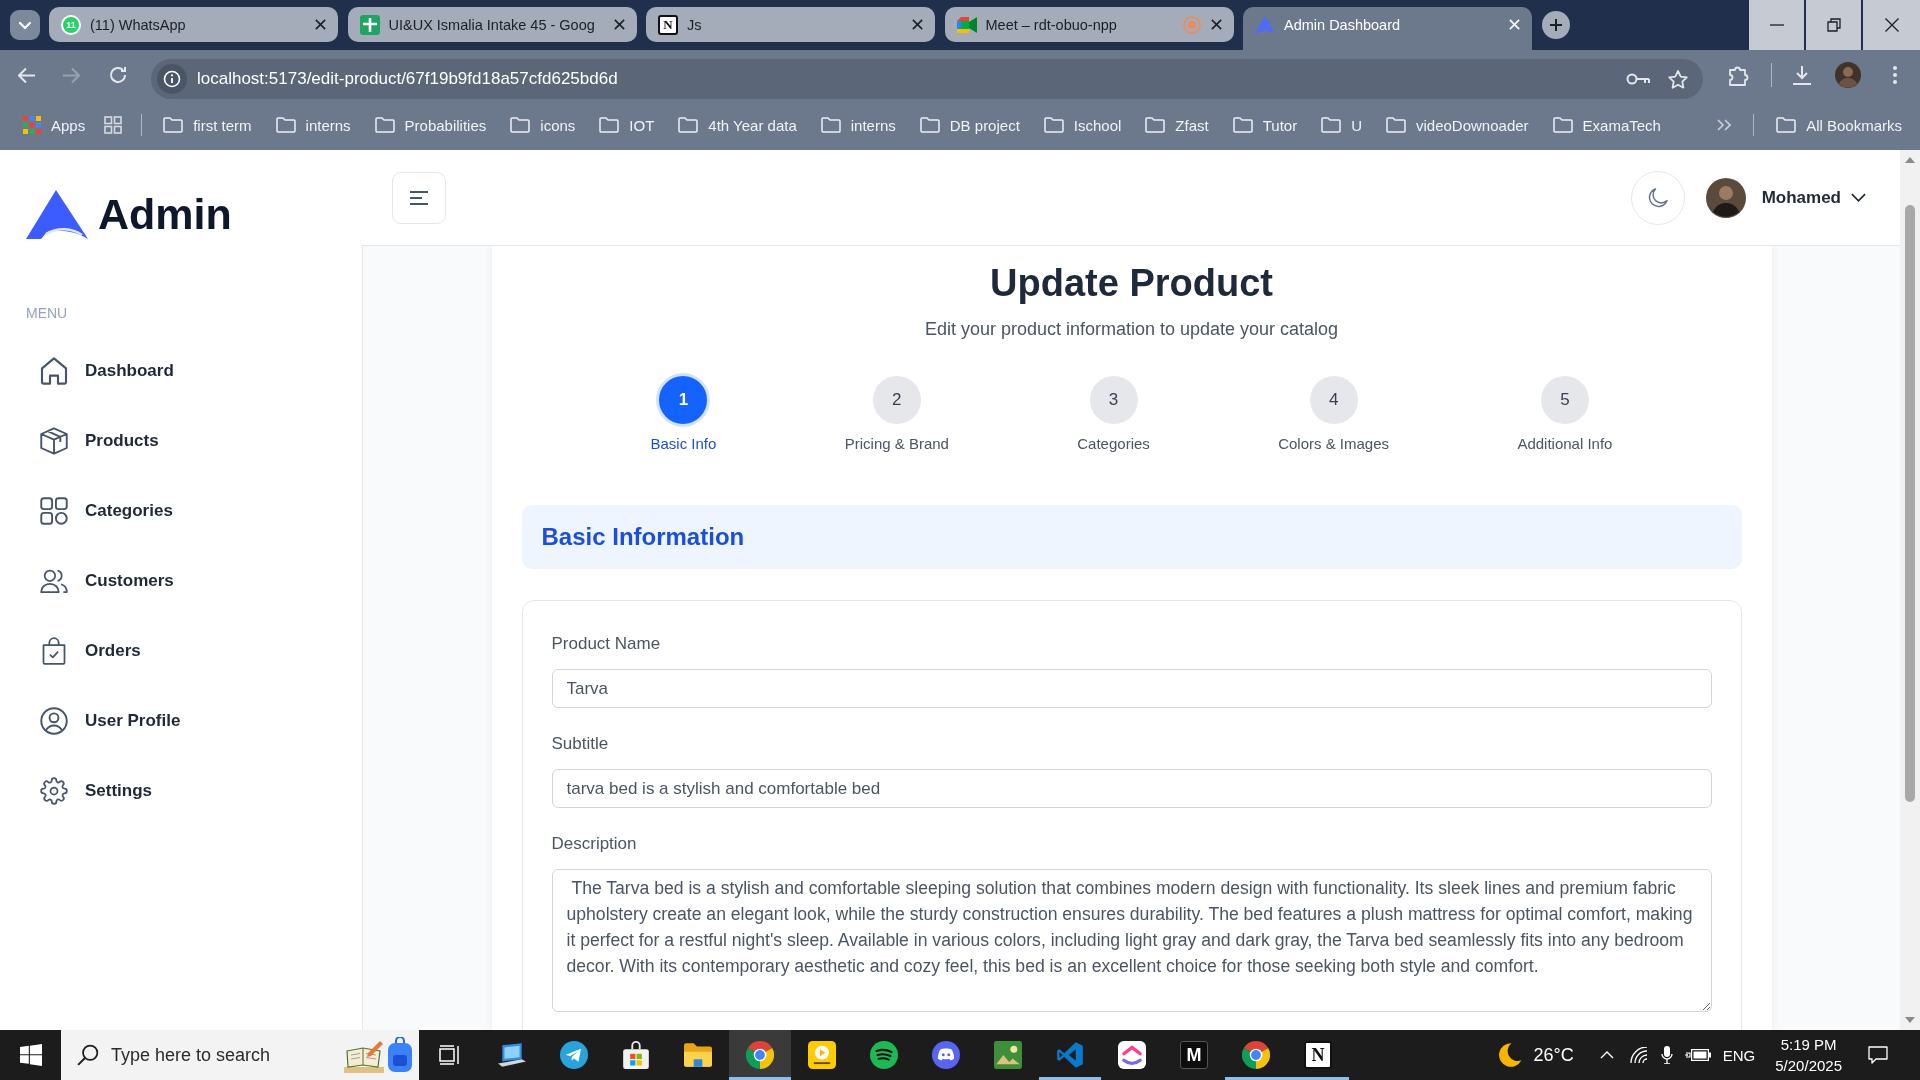  What do you see at coordinates (492, 24) in the screenshot?
I see `browser-tab: UI&UX Ismalia Intake 45 - Goog` at bounding box center [492, 24].